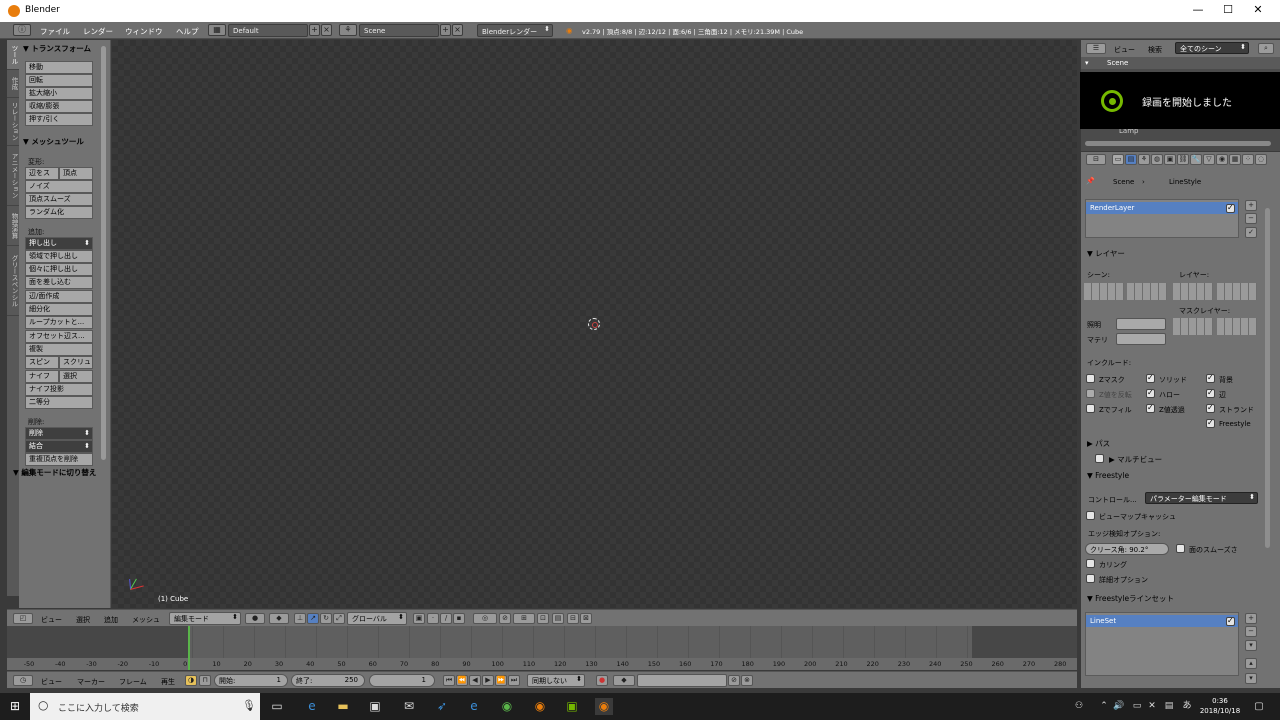 This screenshot has height=720, width=1280. Describe the element at coordinates (59, 446) in the screenshot. I see `merge-select: 結合` at that location.